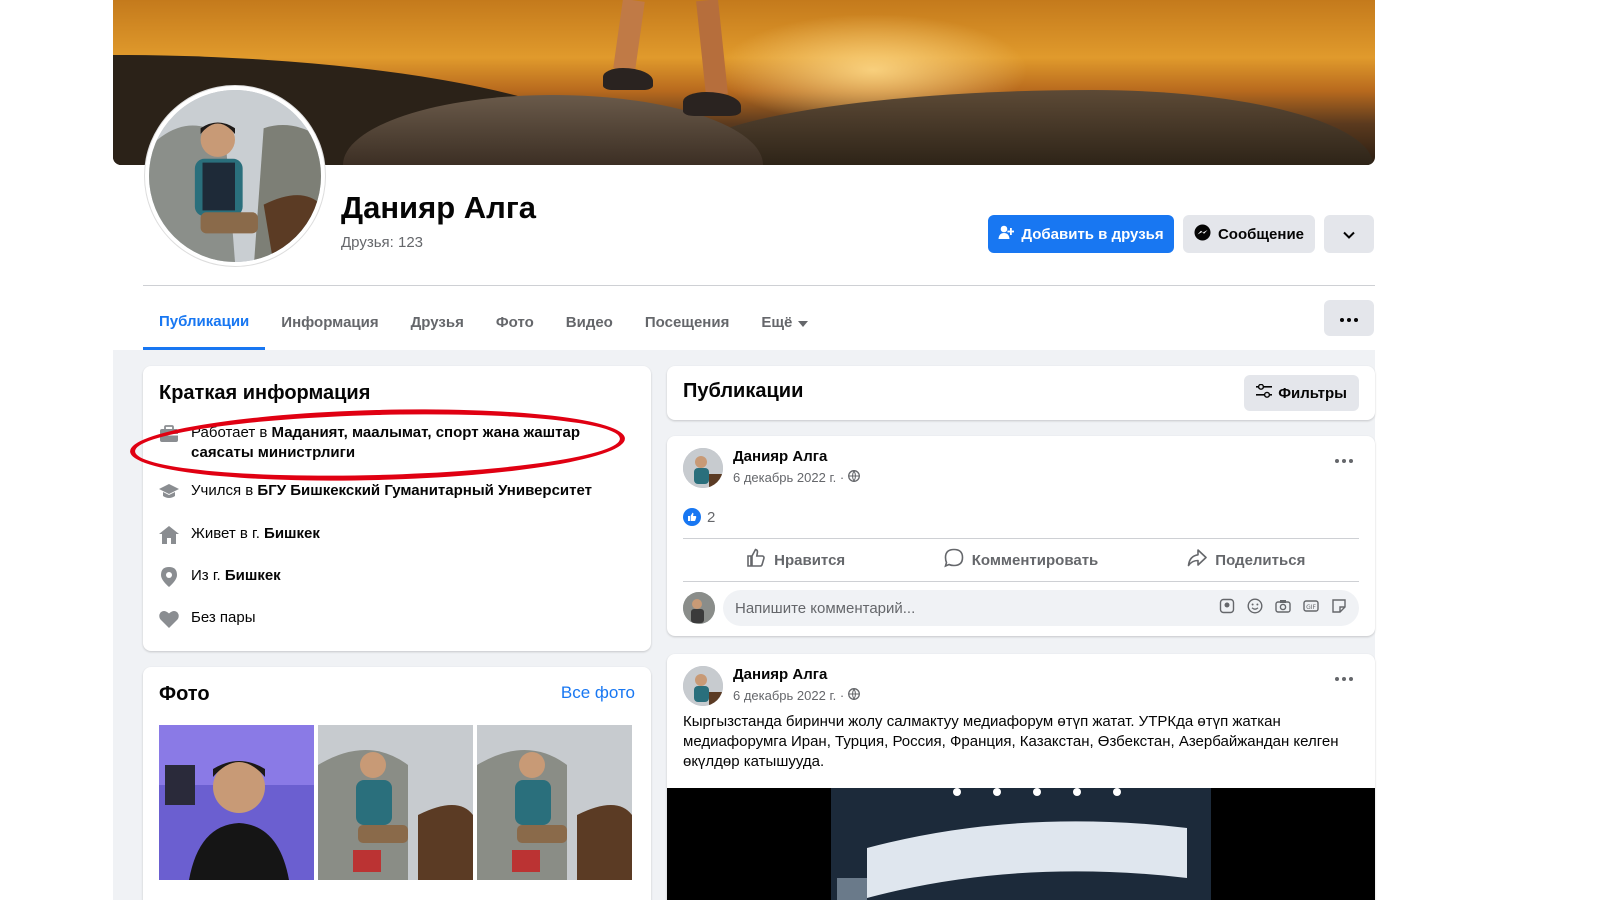  Describe the element at coordinates (777, 322) in the screenshot. I see `tab-more-label: Ещё` at that location.